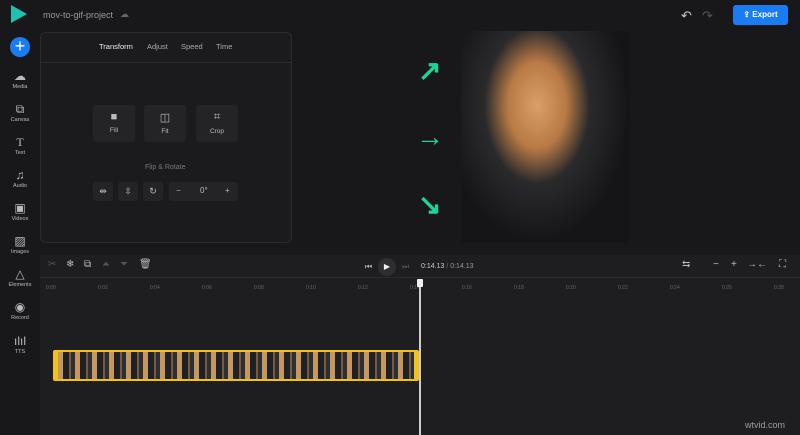 The image size is (800, 435). I want to click on tab-speed: Speed, so click(192, 46).